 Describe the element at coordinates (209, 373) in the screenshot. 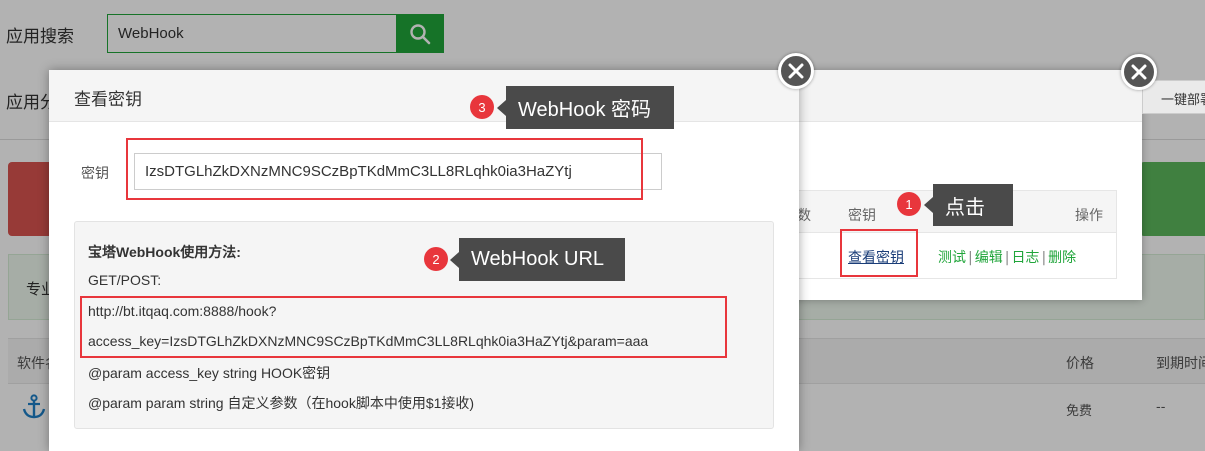

I see `usage-param-access-key: @param access_key string HOOK密钥` at that location.